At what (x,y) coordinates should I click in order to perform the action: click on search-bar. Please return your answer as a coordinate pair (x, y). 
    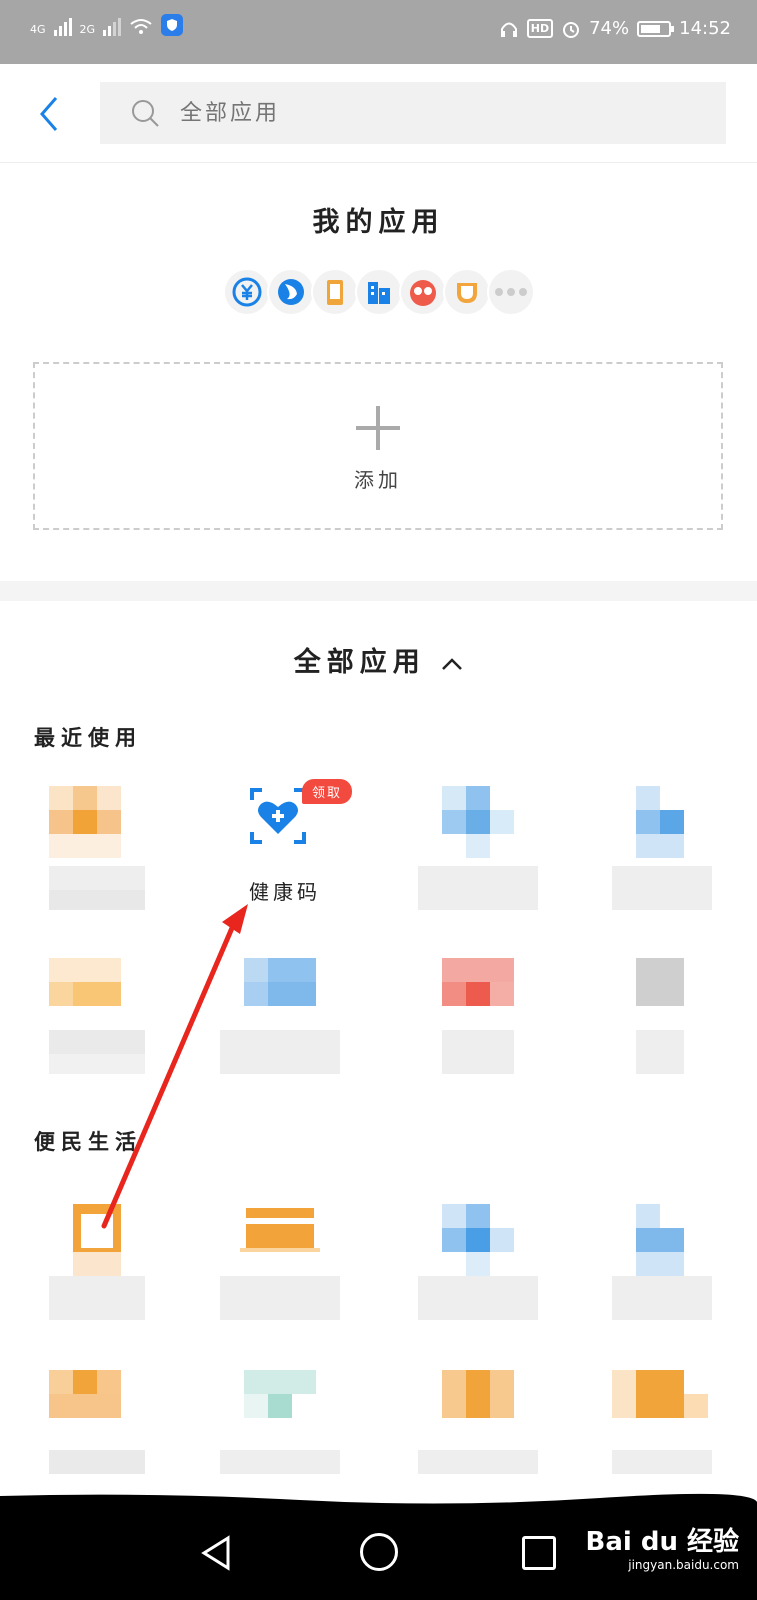
    Looking at the image, I should click on (413, 113).